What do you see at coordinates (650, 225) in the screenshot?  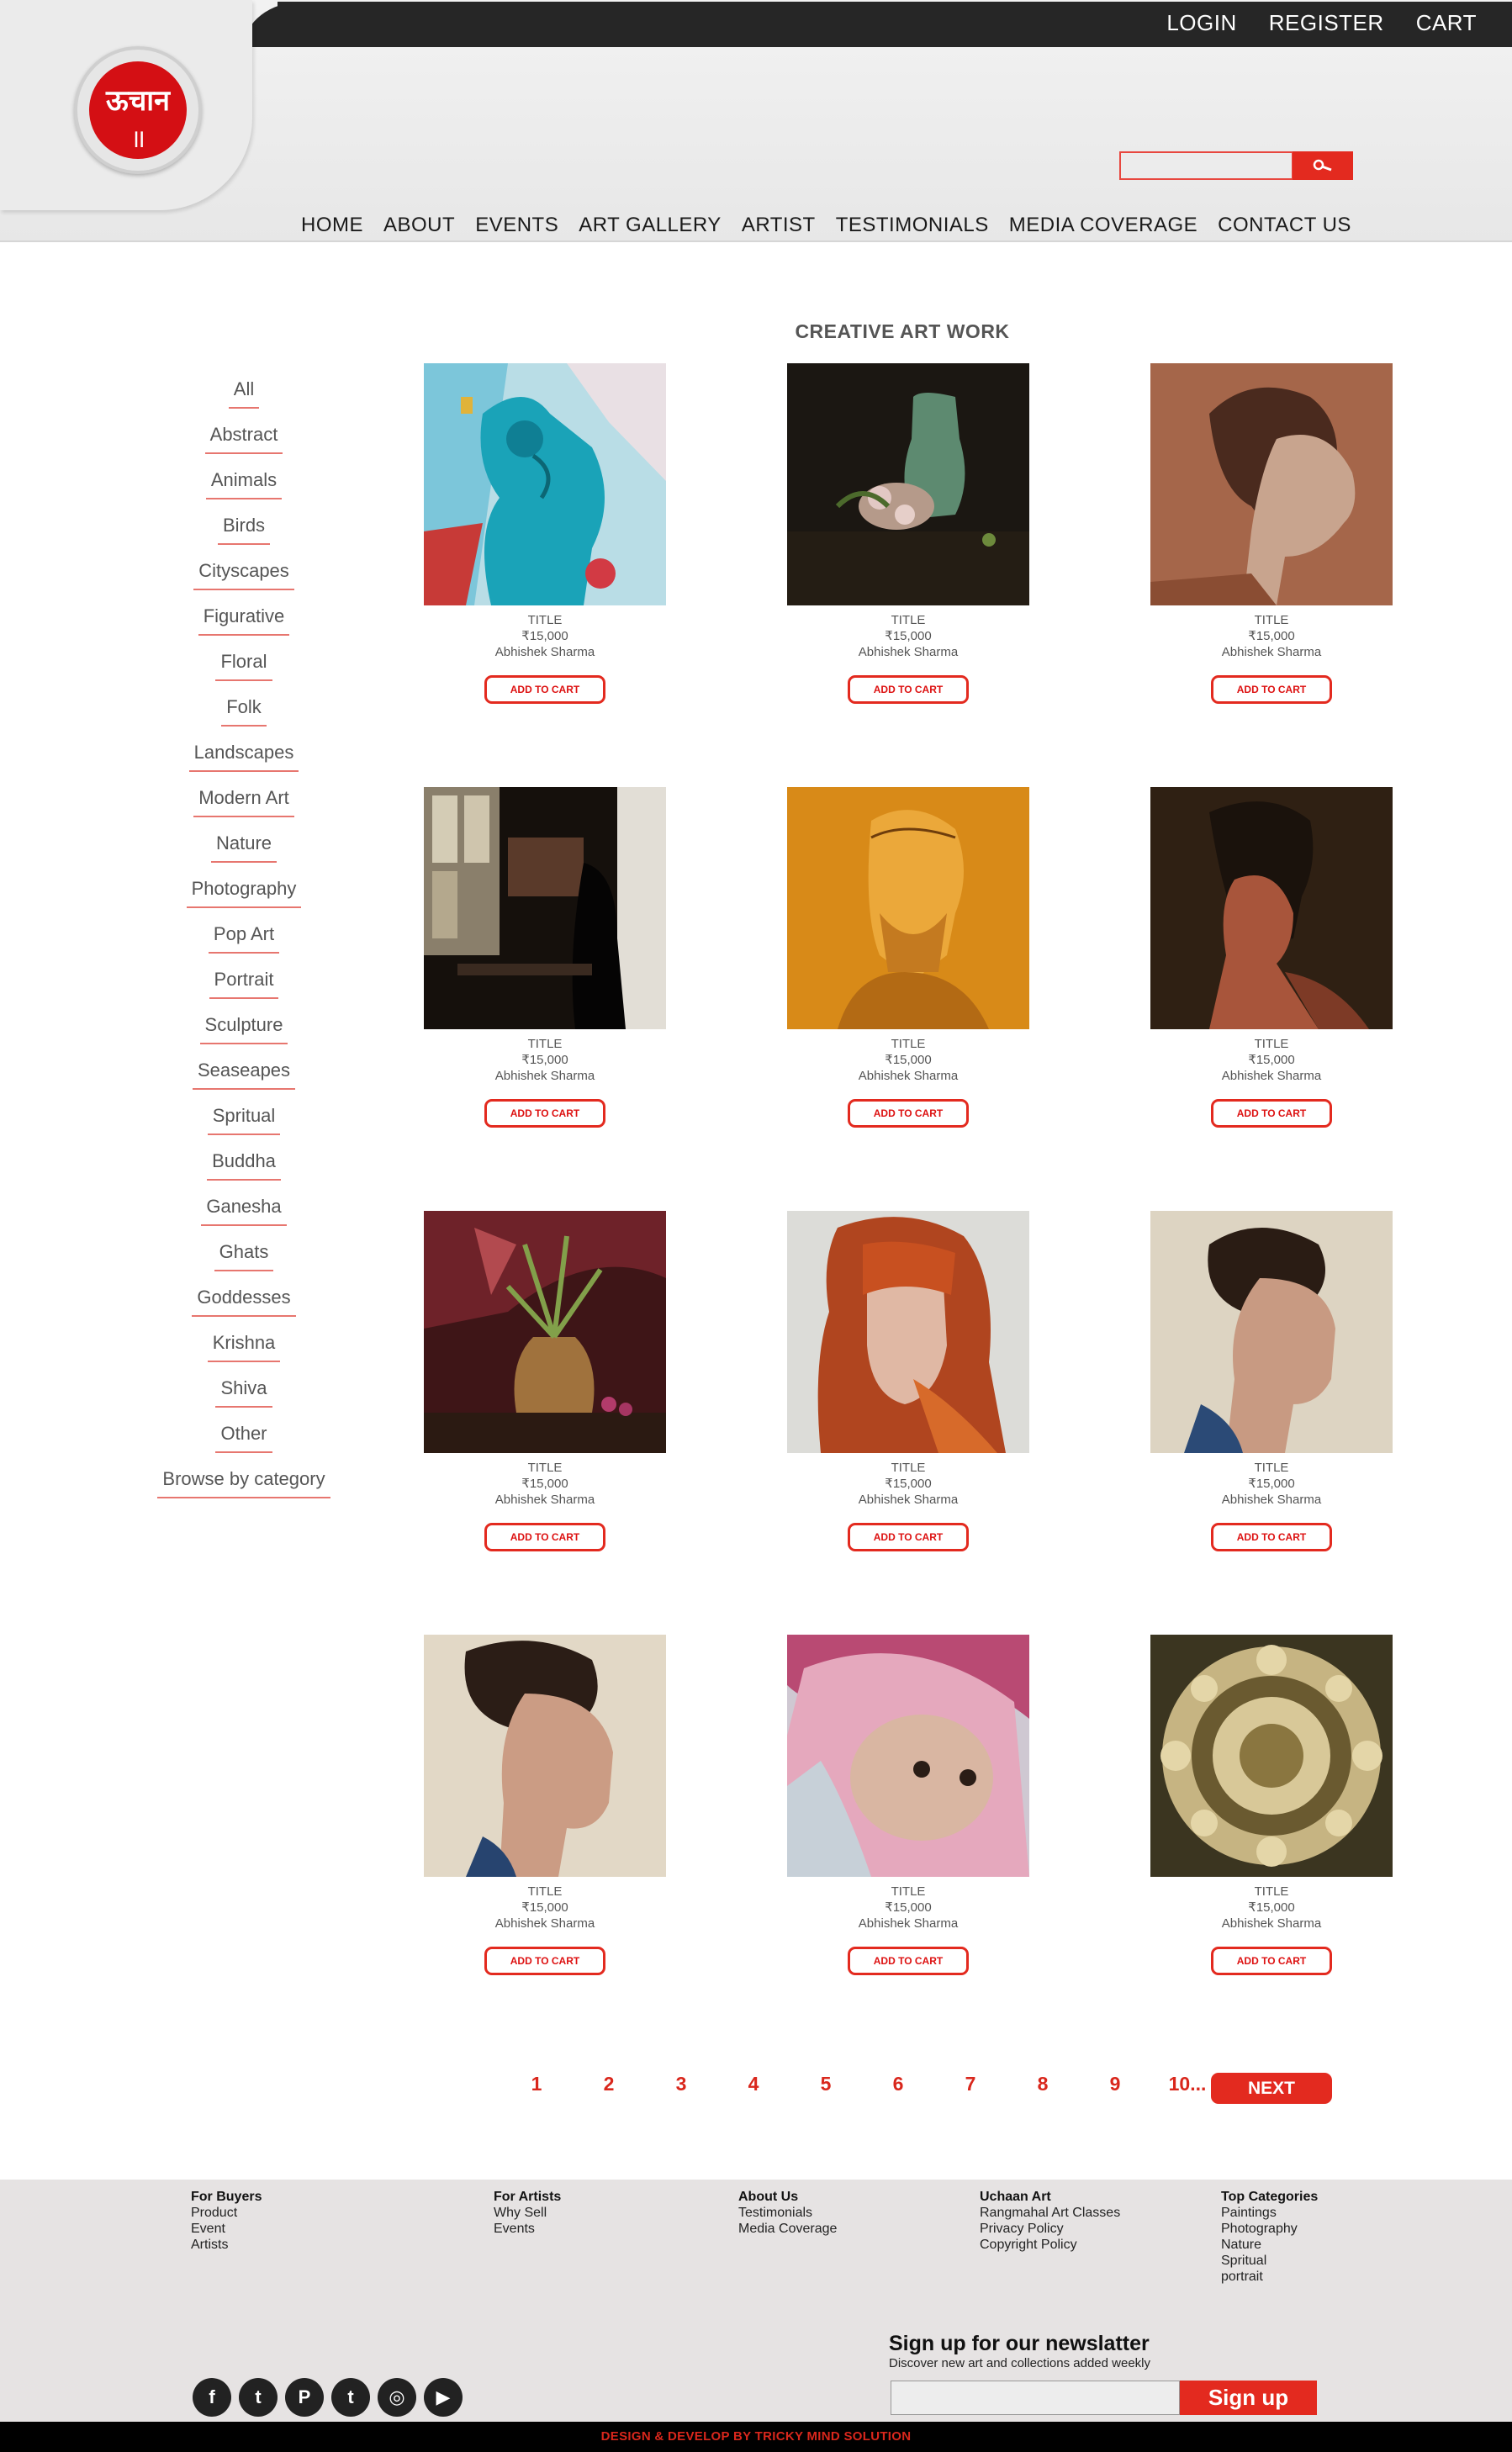 I see `nav-art-gallery: ART GALLERY` at bounding box center [650, 225].